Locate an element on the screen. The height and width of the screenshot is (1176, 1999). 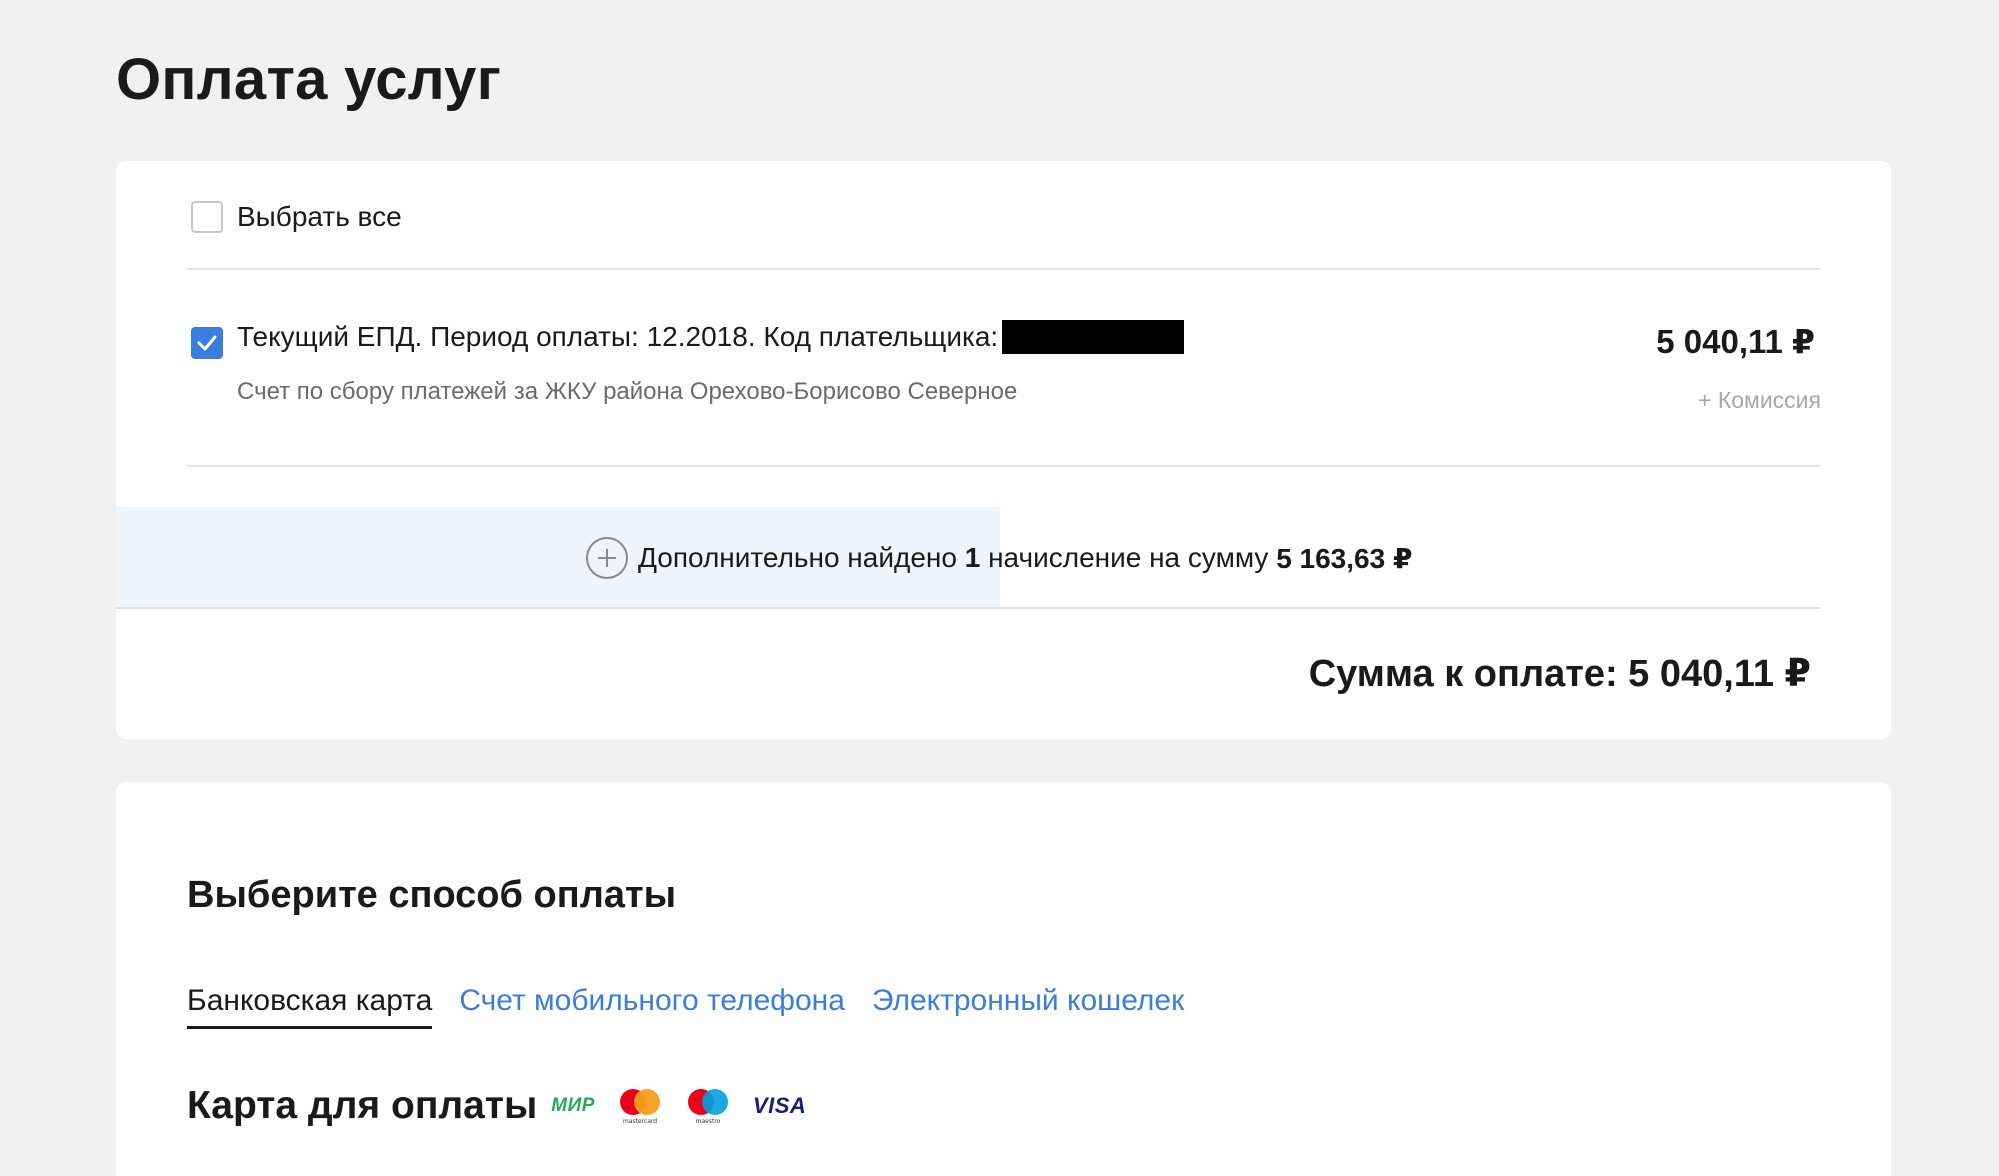
payment-method-title: Выберите способ оплаты is located at coordinates (432, 895).